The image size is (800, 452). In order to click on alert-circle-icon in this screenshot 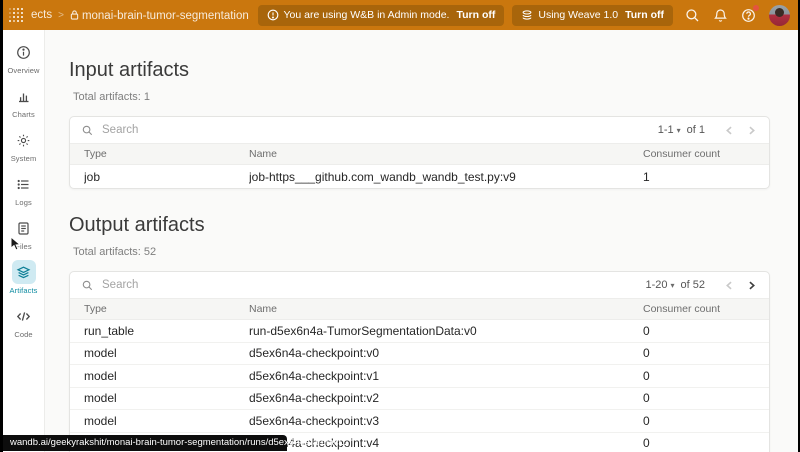, I will do `click(272, 15)`.